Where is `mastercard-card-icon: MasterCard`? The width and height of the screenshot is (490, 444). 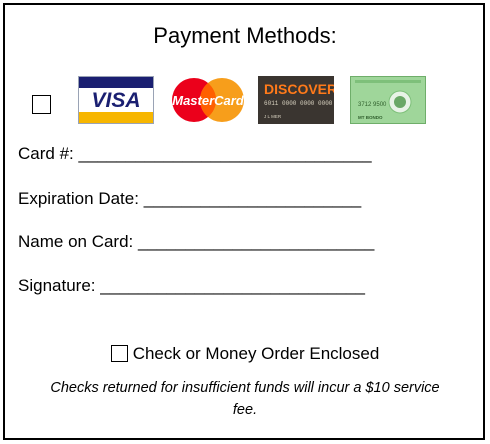 mastercard-card-icon: MasterCard is located at coordinates (206, 100).